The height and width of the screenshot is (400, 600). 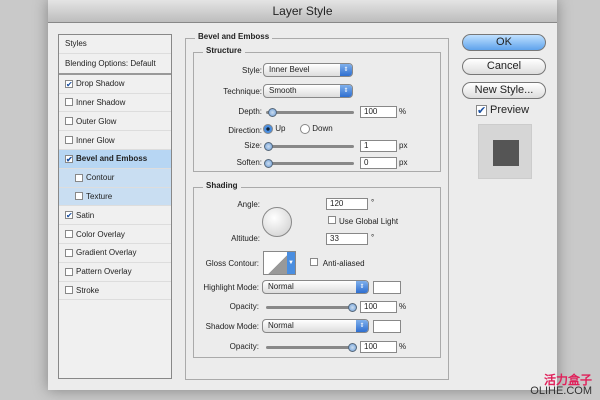 What do you see at coordinates (88, 290) in the screenshot?
I see `style-item-label: Stroke` at bounding box center [88, 290].